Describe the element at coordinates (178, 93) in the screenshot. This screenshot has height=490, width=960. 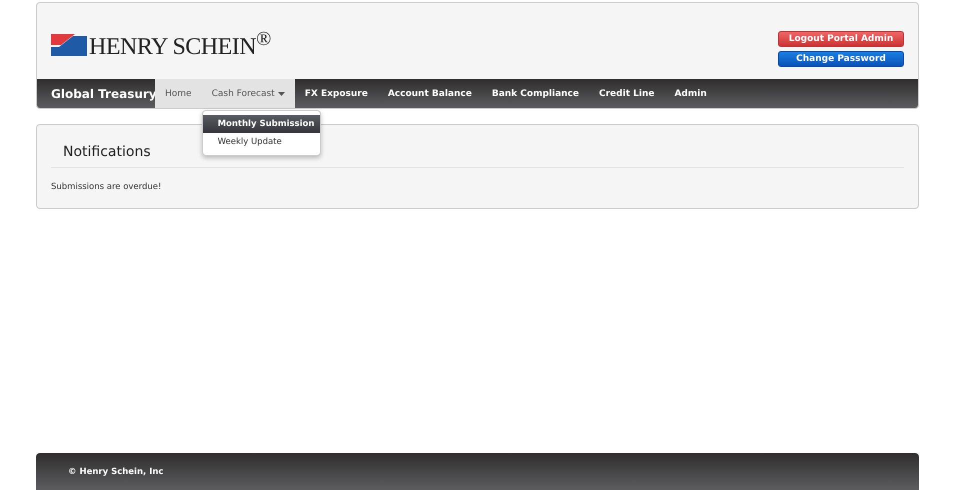
I see `nav-item: Home` at that location.